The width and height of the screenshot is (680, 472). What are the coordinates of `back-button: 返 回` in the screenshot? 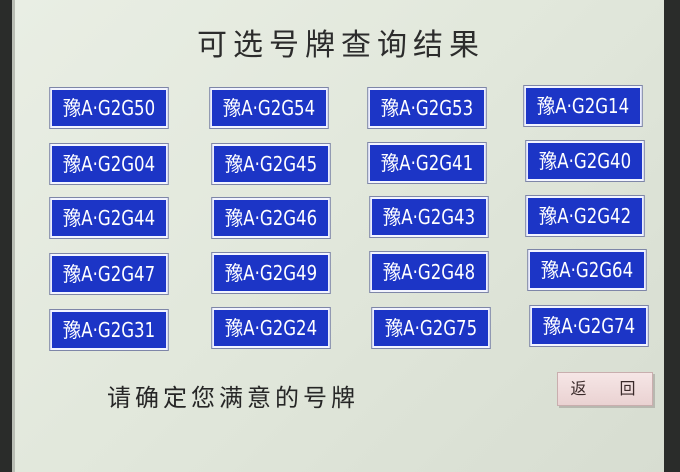 It's located at (605, 389).